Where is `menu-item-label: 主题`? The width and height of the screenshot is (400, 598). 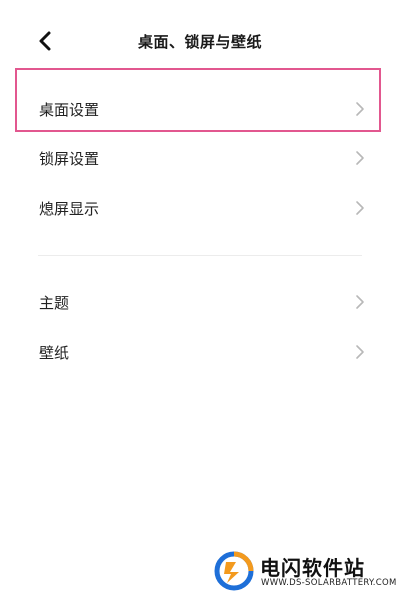 menu-item-label: 主题 is located at coordinates (54, 303).